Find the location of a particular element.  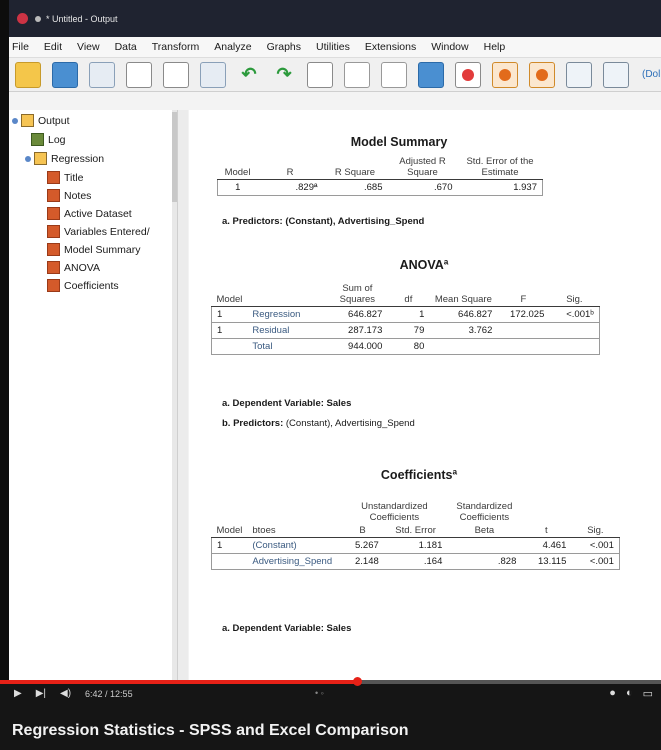

col-header: F is located at coordinates (523, 294).